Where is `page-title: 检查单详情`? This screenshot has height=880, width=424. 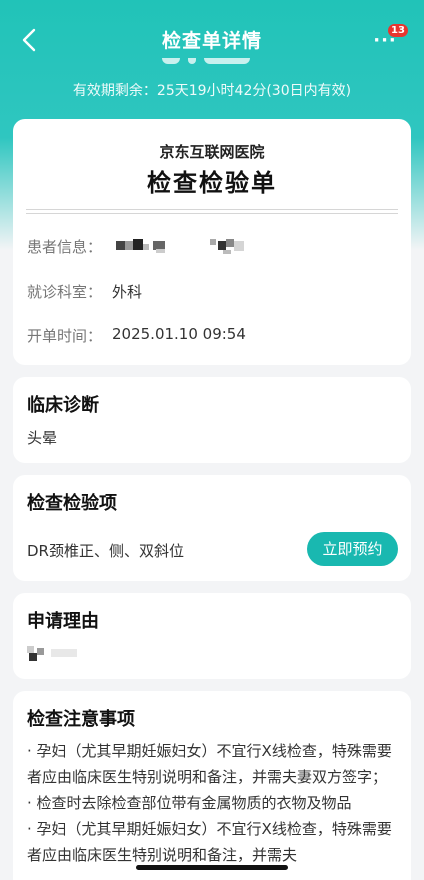 page-title: 检查单详情 is located at coordinates (211, 41).